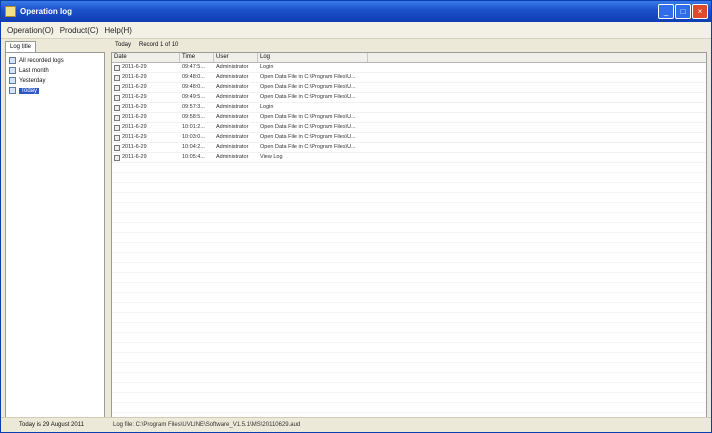  What do you see at coordinates (30, 30) in the screenshot?
I see `menu-operation: Operation(O)` at bounding box center [30, 30].